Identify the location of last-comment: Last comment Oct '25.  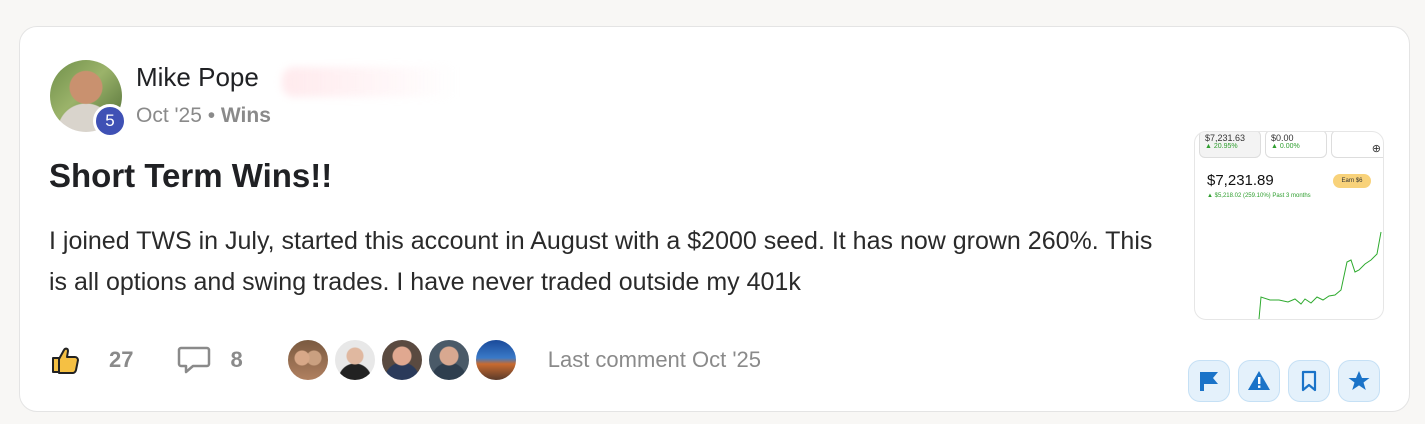
(654, 360).